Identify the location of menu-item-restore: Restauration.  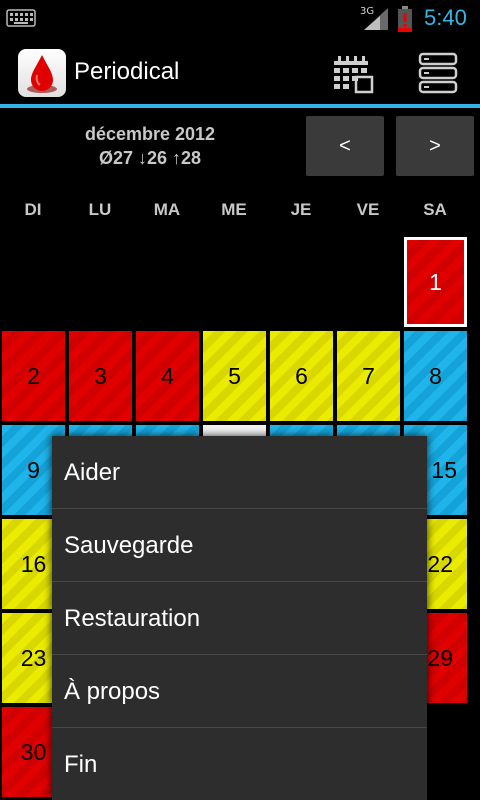
(239, 618).